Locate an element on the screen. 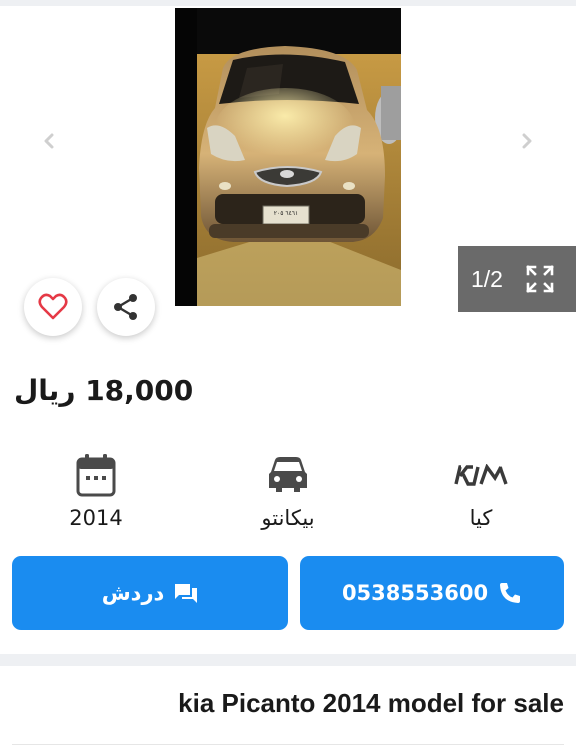  spec-model: بيكانتو is located at coordinates (288, 491).